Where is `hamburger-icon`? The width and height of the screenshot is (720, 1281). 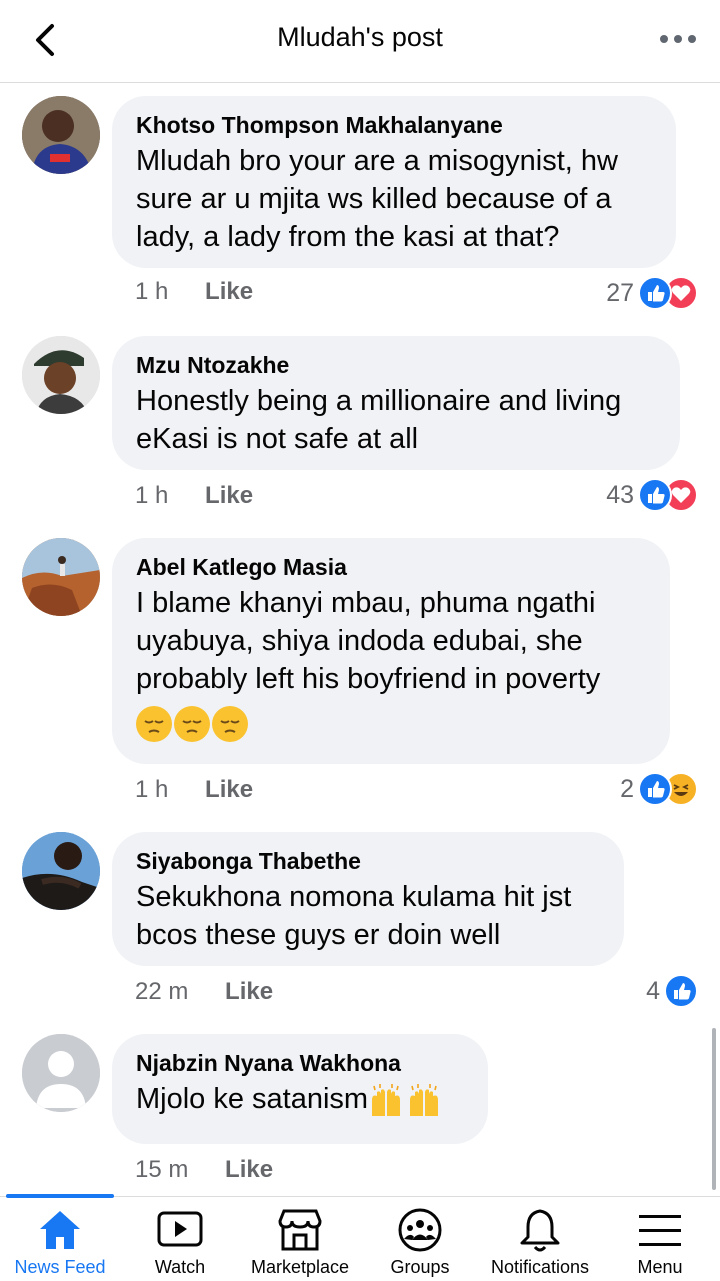 hamburger-icon is located at coordinates (660, 1230).